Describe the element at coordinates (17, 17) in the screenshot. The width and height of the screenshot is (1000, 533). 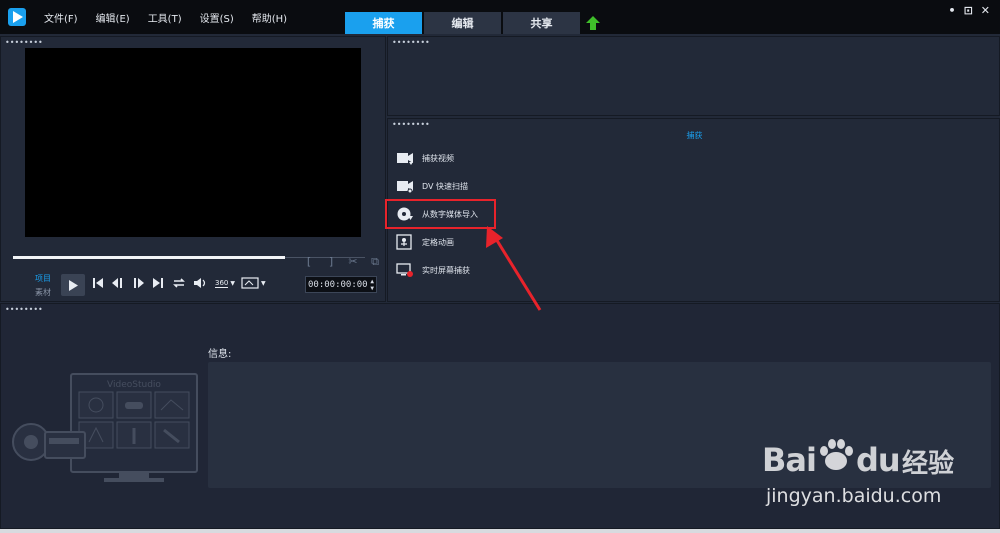
I see `app-logo-icon` at that location.